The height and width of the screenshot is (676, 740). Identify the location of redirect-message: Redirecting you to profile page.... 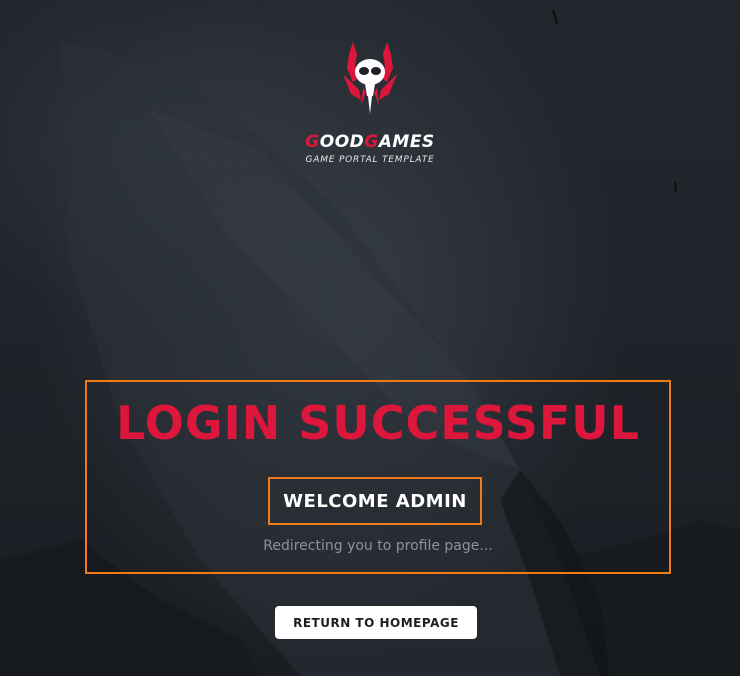
(378, 546).